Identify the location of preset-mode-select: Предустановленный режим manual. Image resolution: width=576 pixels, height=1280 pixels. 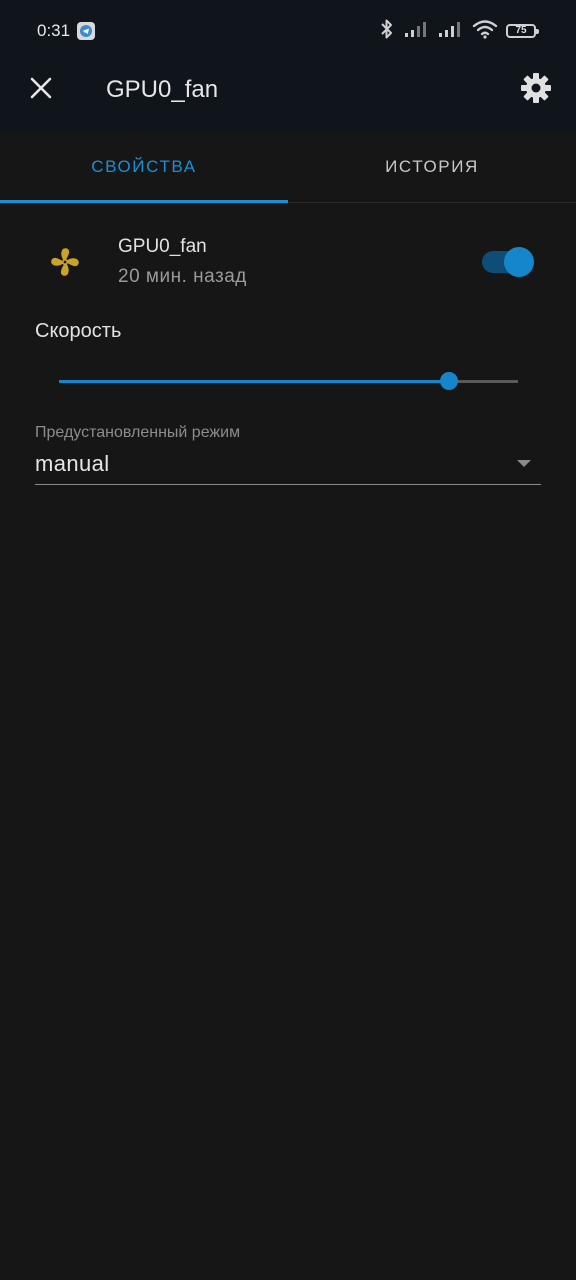
(288, 452).